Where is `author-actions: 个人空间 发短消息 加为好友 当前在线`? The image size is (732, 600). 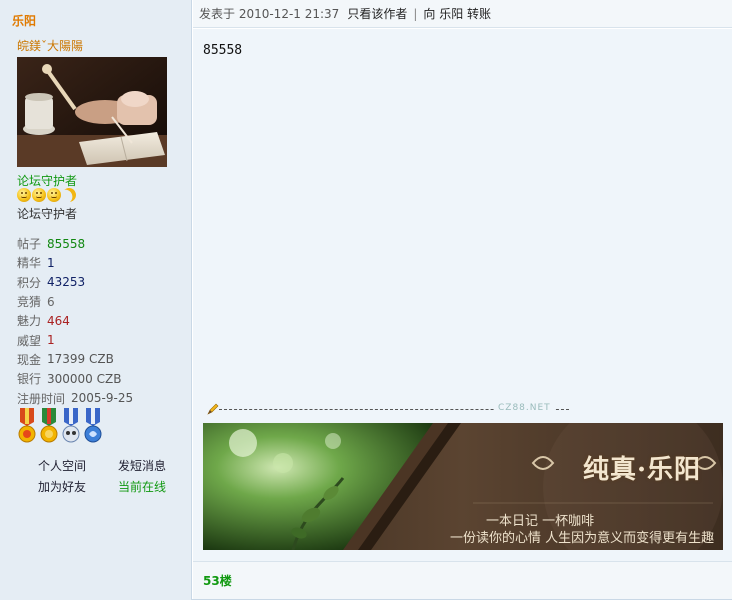 author-actions: 个人空间 发短消息 加为好友 当前在线 is located at coordinates (113, 476).